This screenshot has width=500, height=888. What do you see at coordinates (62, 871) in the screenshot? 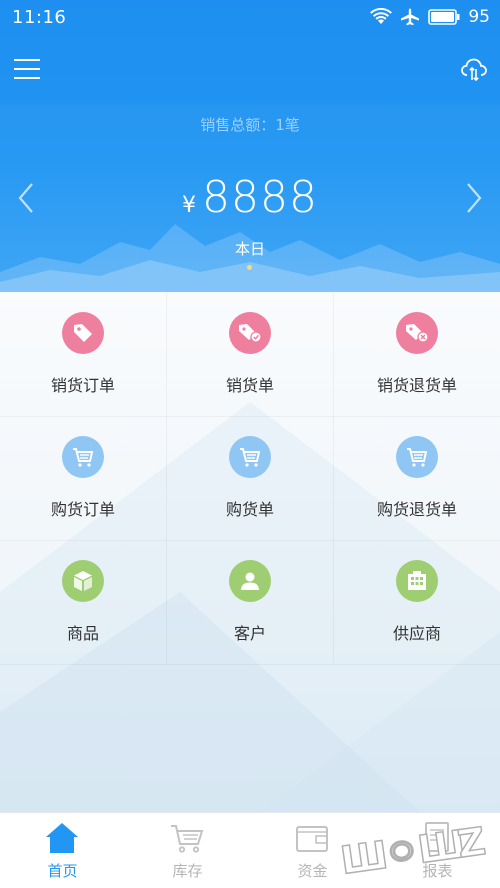
I see `tab-label: 首页` at bounding box center [62, 871].